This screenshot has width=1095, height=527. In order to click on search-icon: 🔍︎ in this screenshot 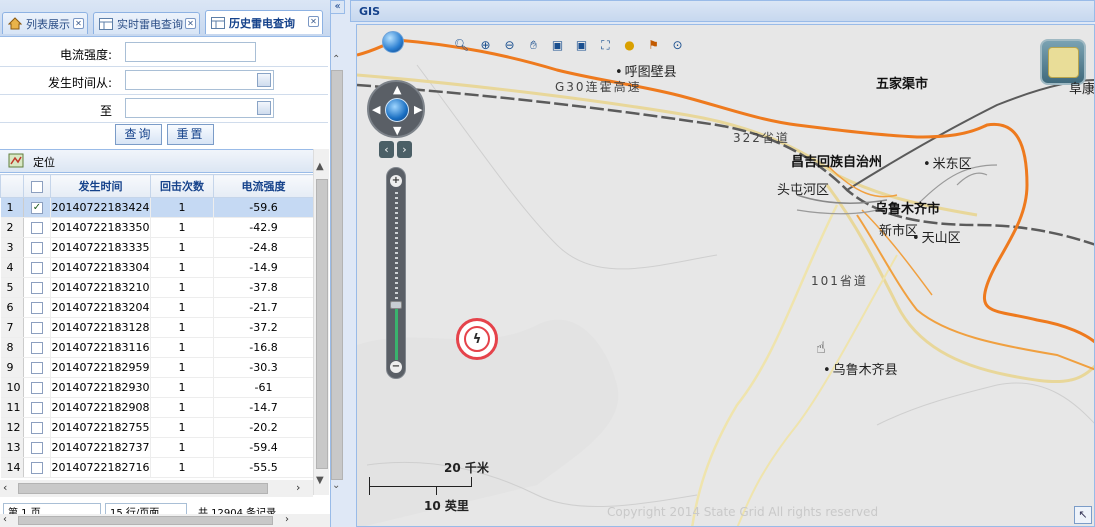, I will do `click(461, 45)`.